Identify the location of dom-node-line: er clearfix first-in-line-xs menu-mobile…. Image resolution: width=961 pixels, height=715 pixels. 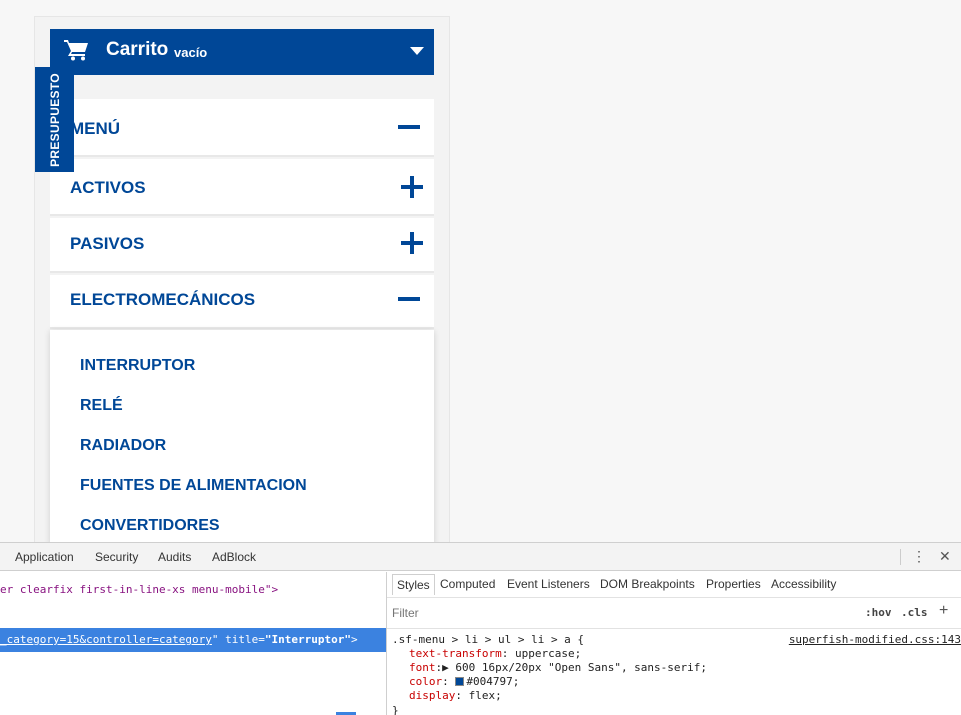
(139, 589).